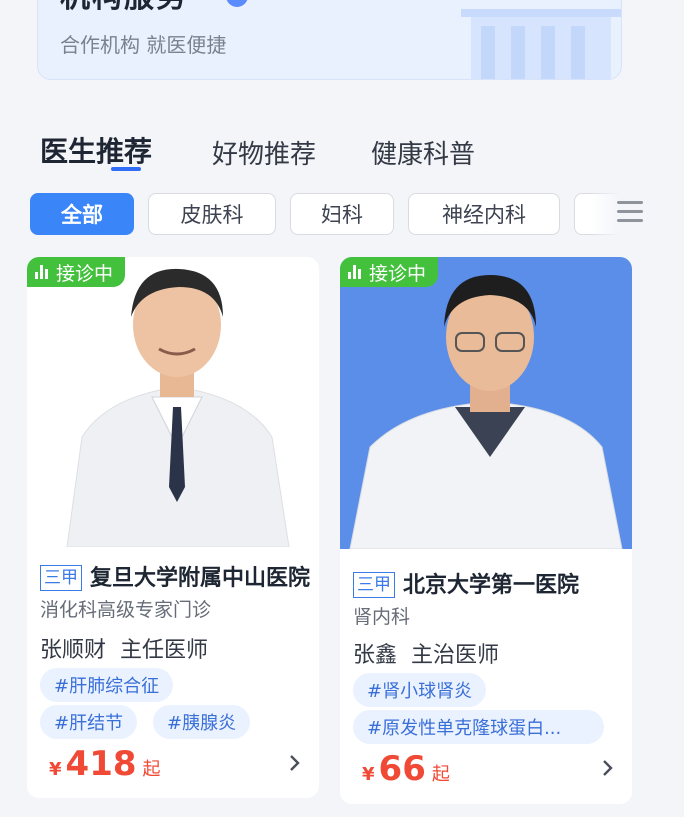 Image resolution: width=684 pixels, height=817 pixels. Describe the element at coordinates (423, 152) in the screenshot. I see `tab-health-science: 健康科普` at that location.